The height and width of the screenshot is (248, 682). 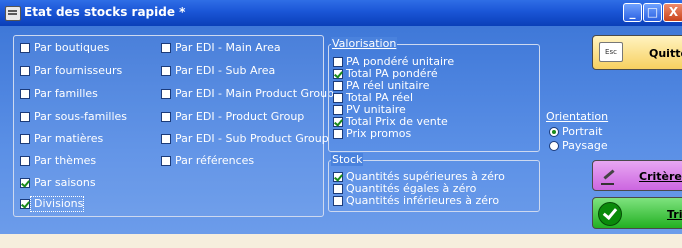 I want to click on checkbox-pa-reel-unitaire, so click(x=338, y=86).